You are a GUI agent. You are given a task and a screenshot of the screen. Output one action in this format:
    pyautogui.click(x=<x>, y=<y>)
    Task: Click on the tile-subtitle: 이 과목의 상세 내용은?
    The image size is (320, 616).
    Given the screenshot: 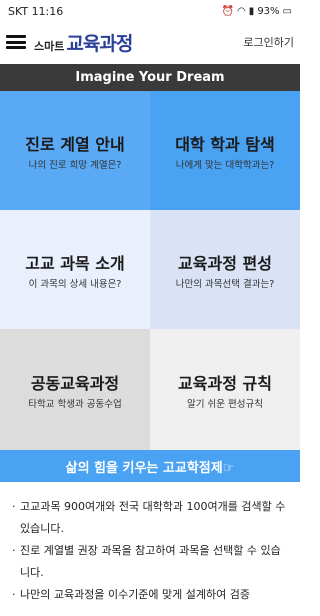 What is the action you would take?
    pyautogui.click(x=75, y=284)
    